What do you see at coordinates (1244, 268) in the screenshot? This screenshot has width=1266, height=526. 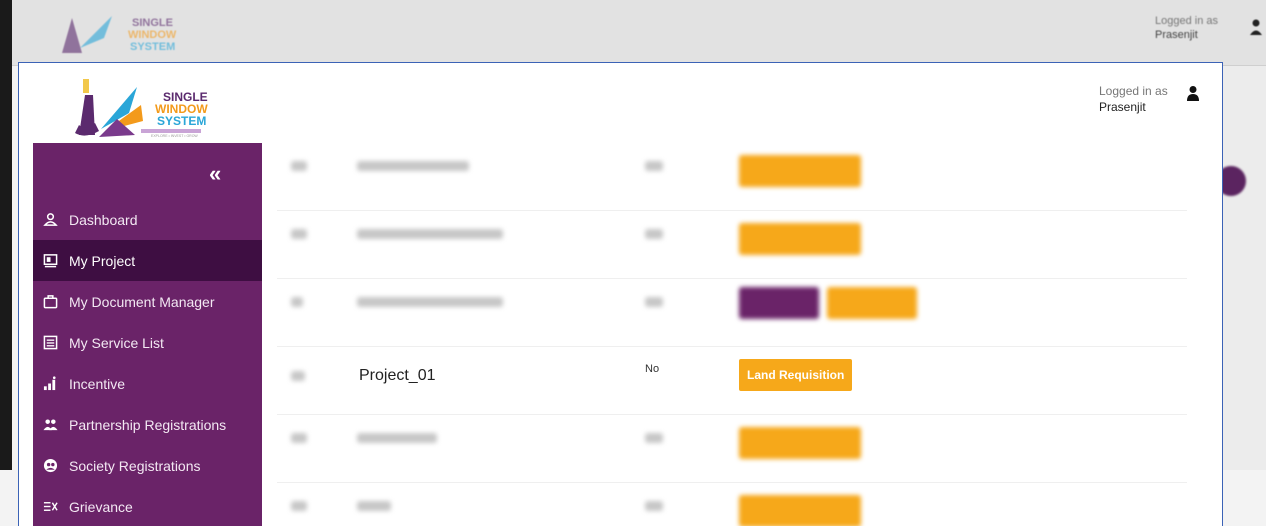 I see `background-side-panel` at bounding box center [1244, 268].